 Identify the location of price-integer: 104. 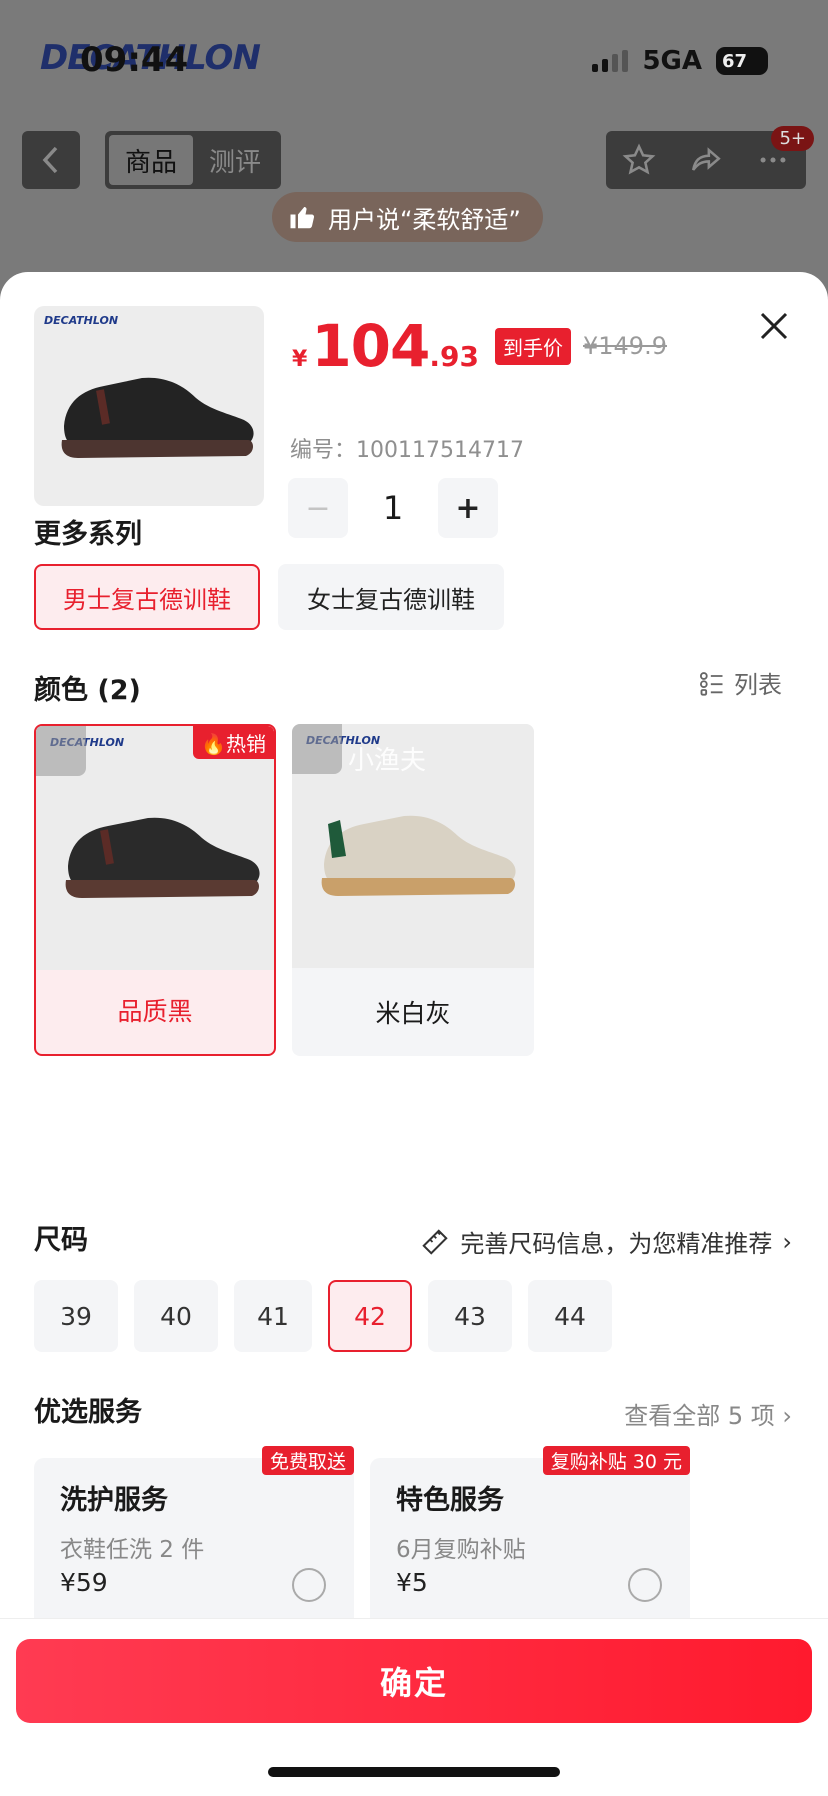
(370, 346).